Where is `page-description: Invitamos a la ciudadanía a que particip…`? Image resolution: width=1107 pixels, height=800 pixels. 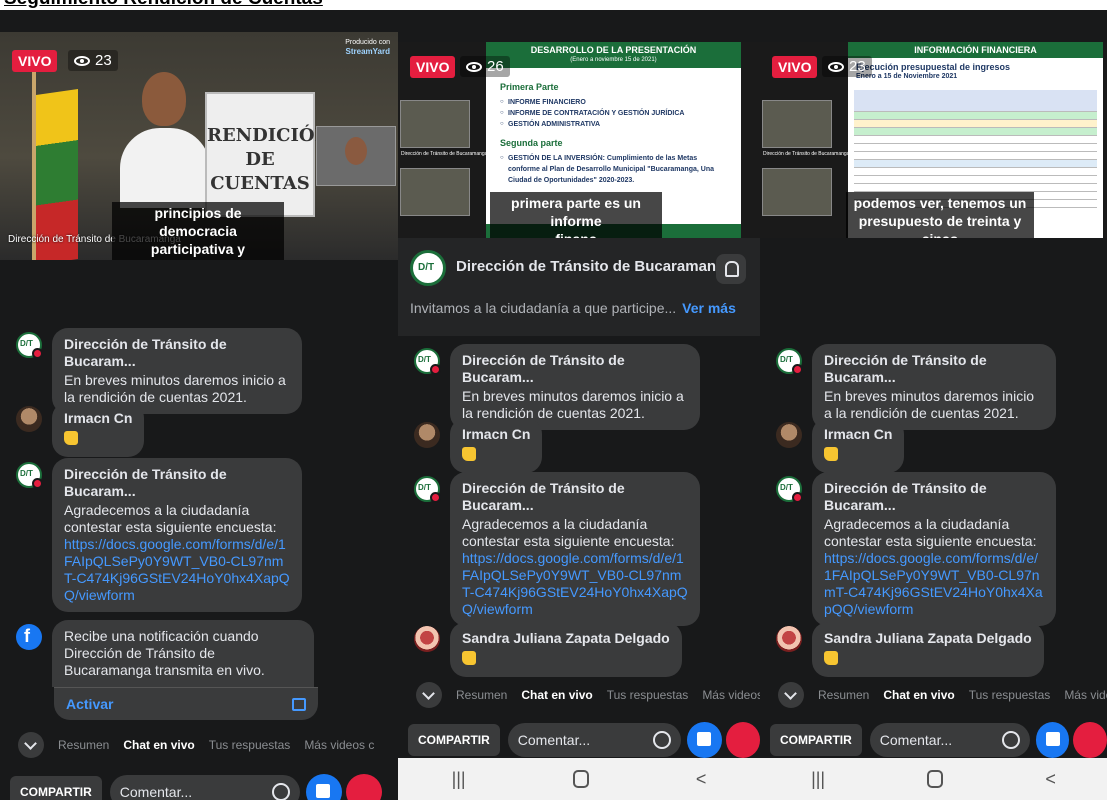 page-description: Invitamos a la ciudadanía a que particip… is located at coordinates (573, 308).